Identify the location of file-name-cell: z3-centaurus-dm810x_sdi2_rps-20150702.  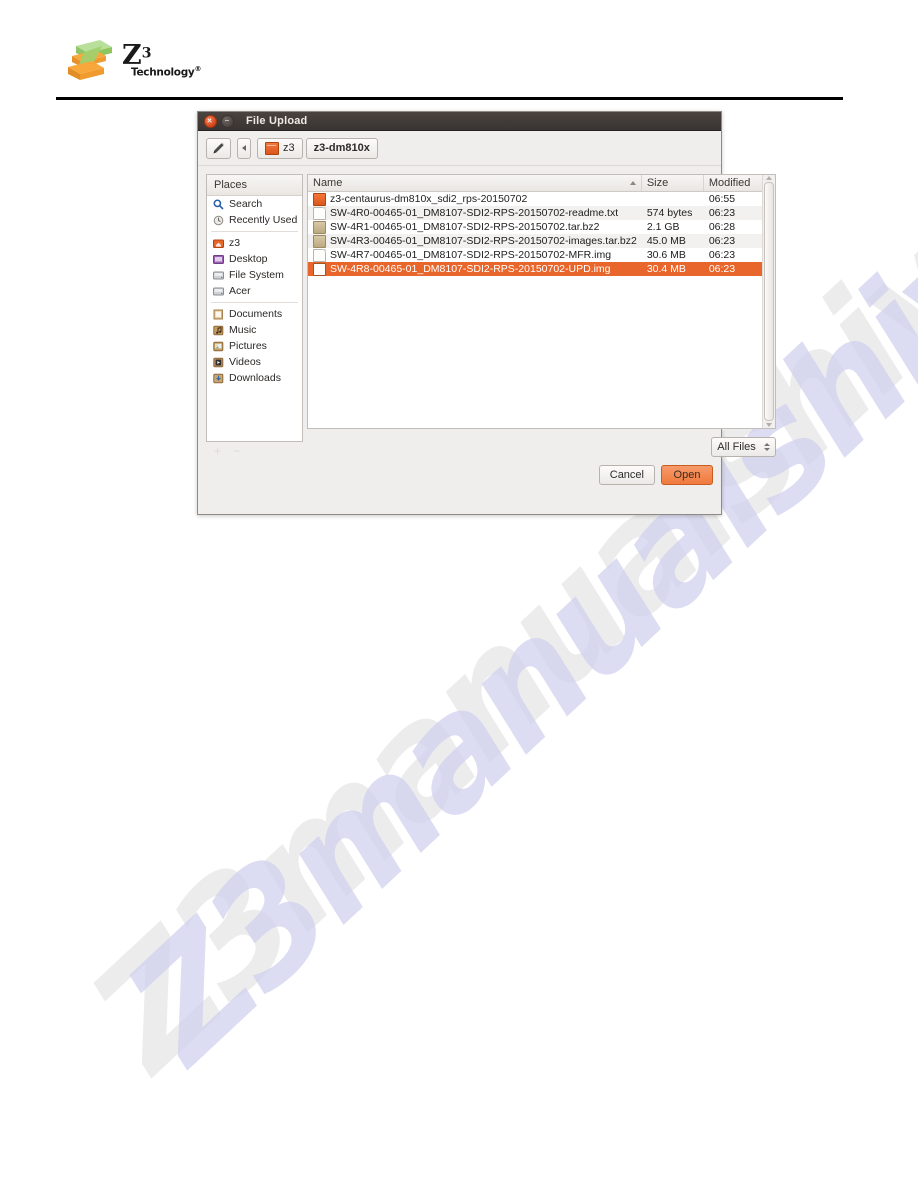
(475, 199).